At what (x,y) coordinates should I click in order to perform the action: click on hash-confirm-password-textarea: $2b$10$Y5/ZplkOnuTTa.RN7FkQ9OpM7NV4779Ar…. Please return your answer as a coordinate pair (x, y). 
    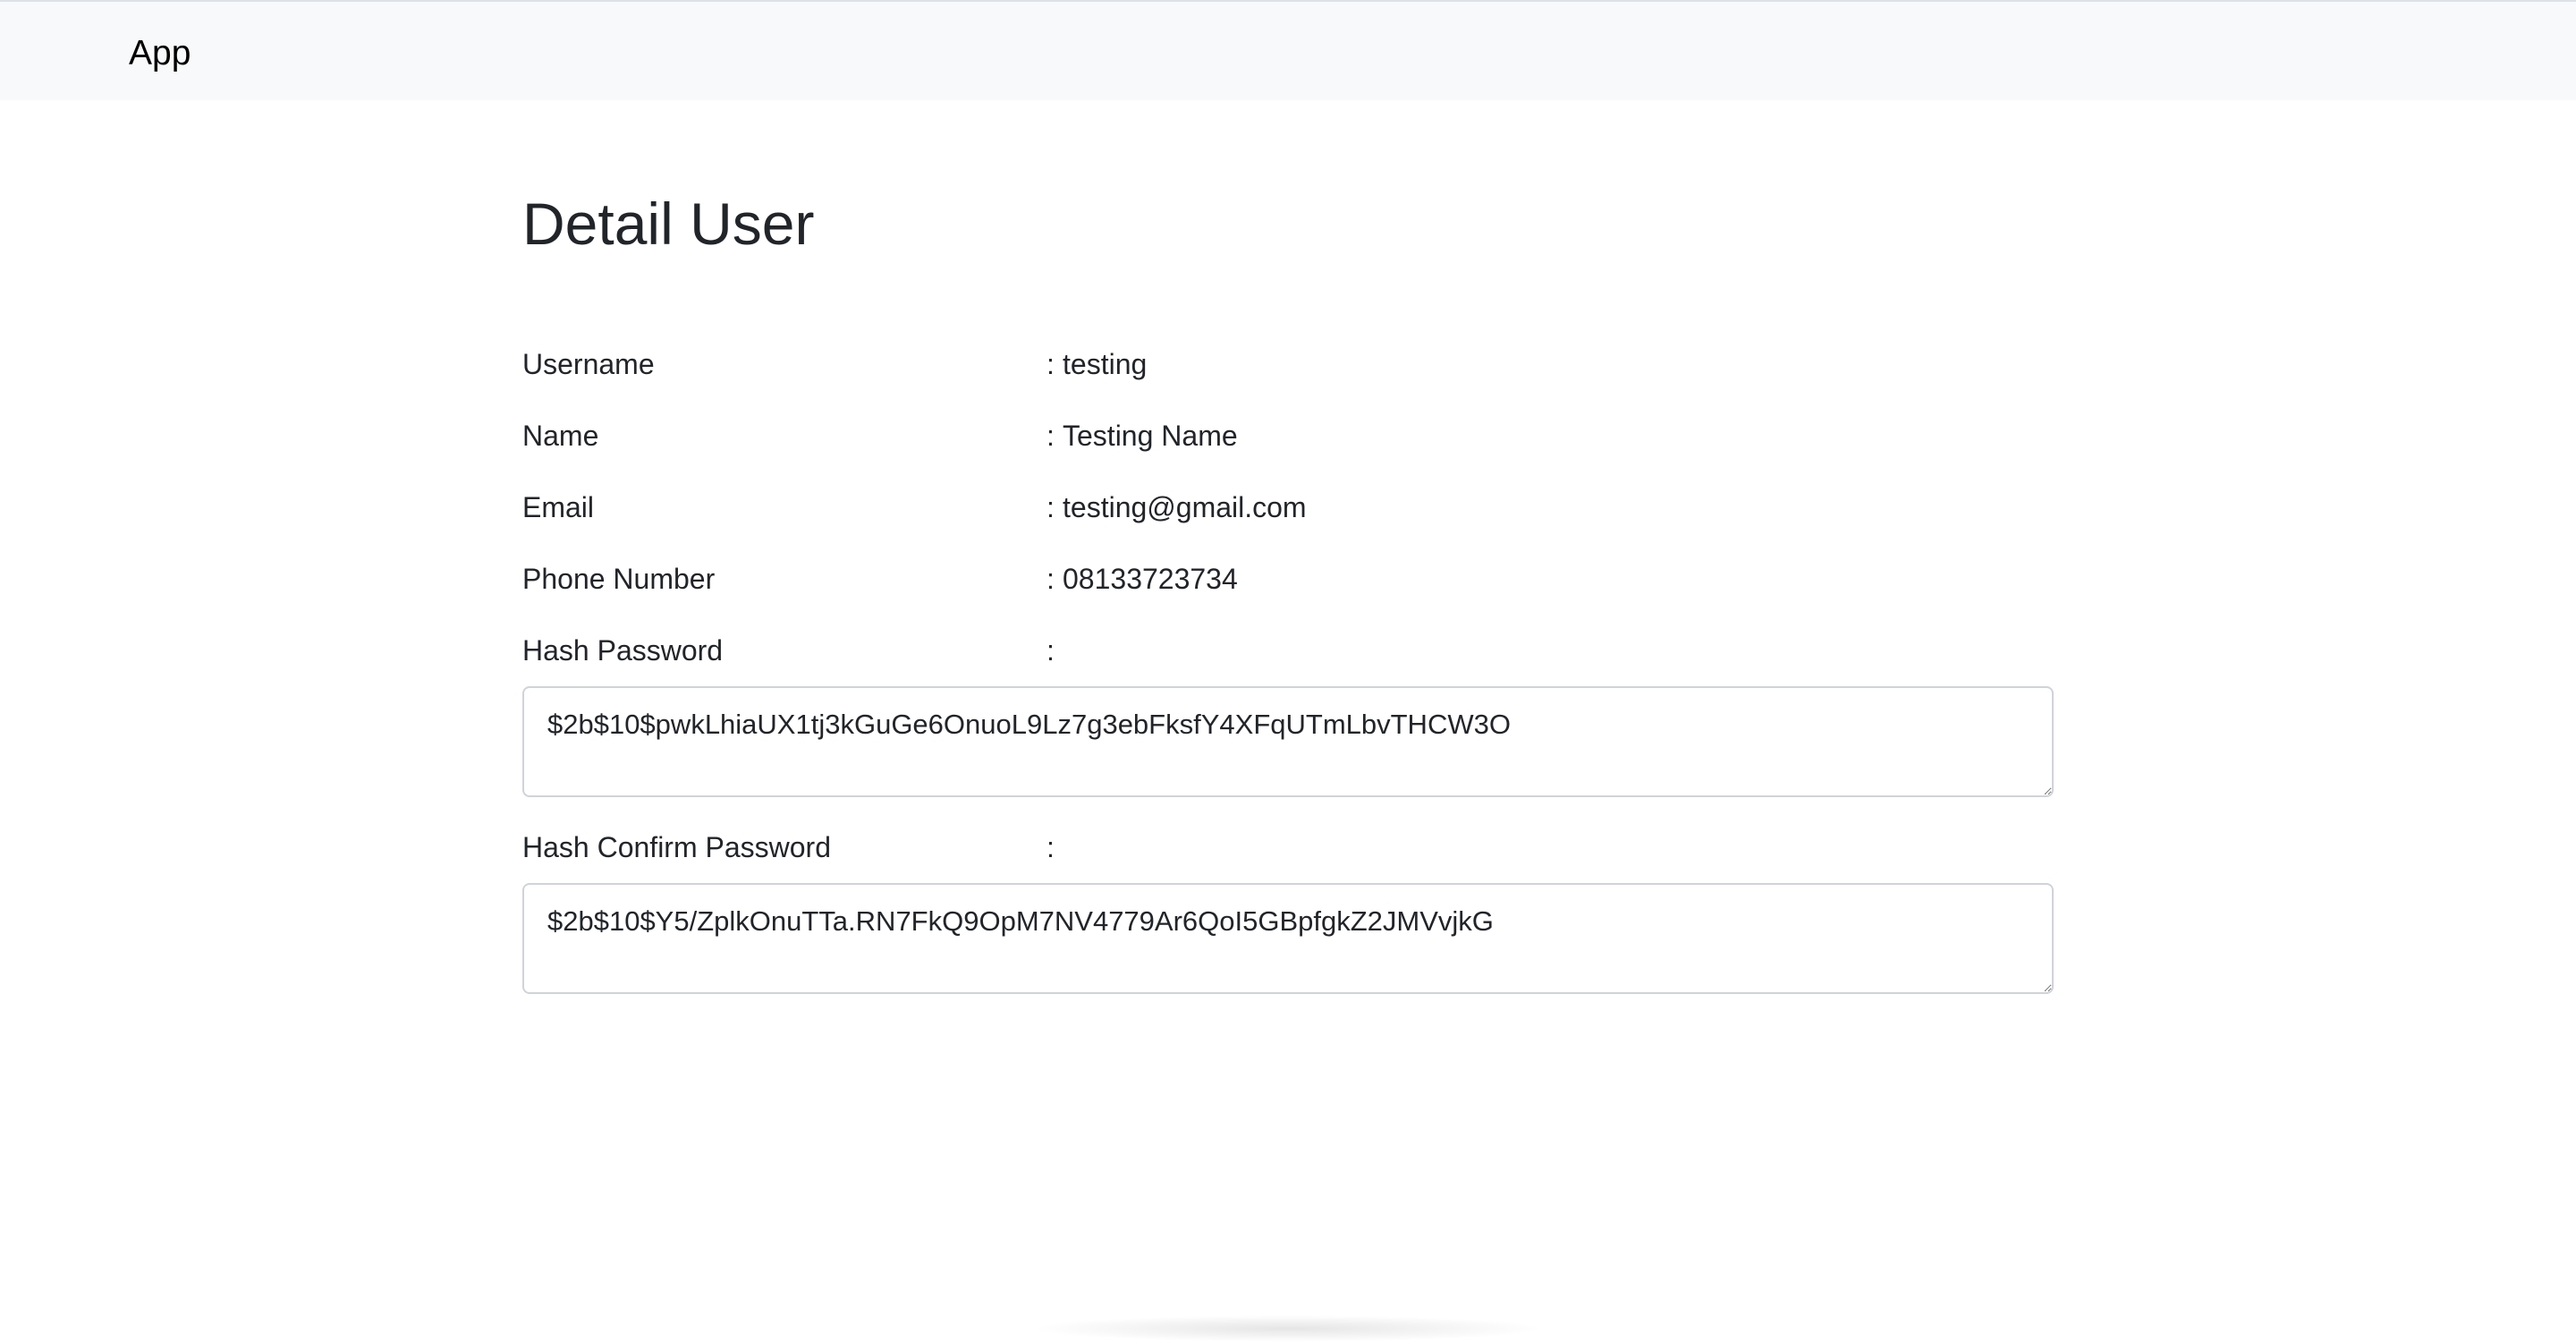
    Looking at the image, I should click on (1288, 939).